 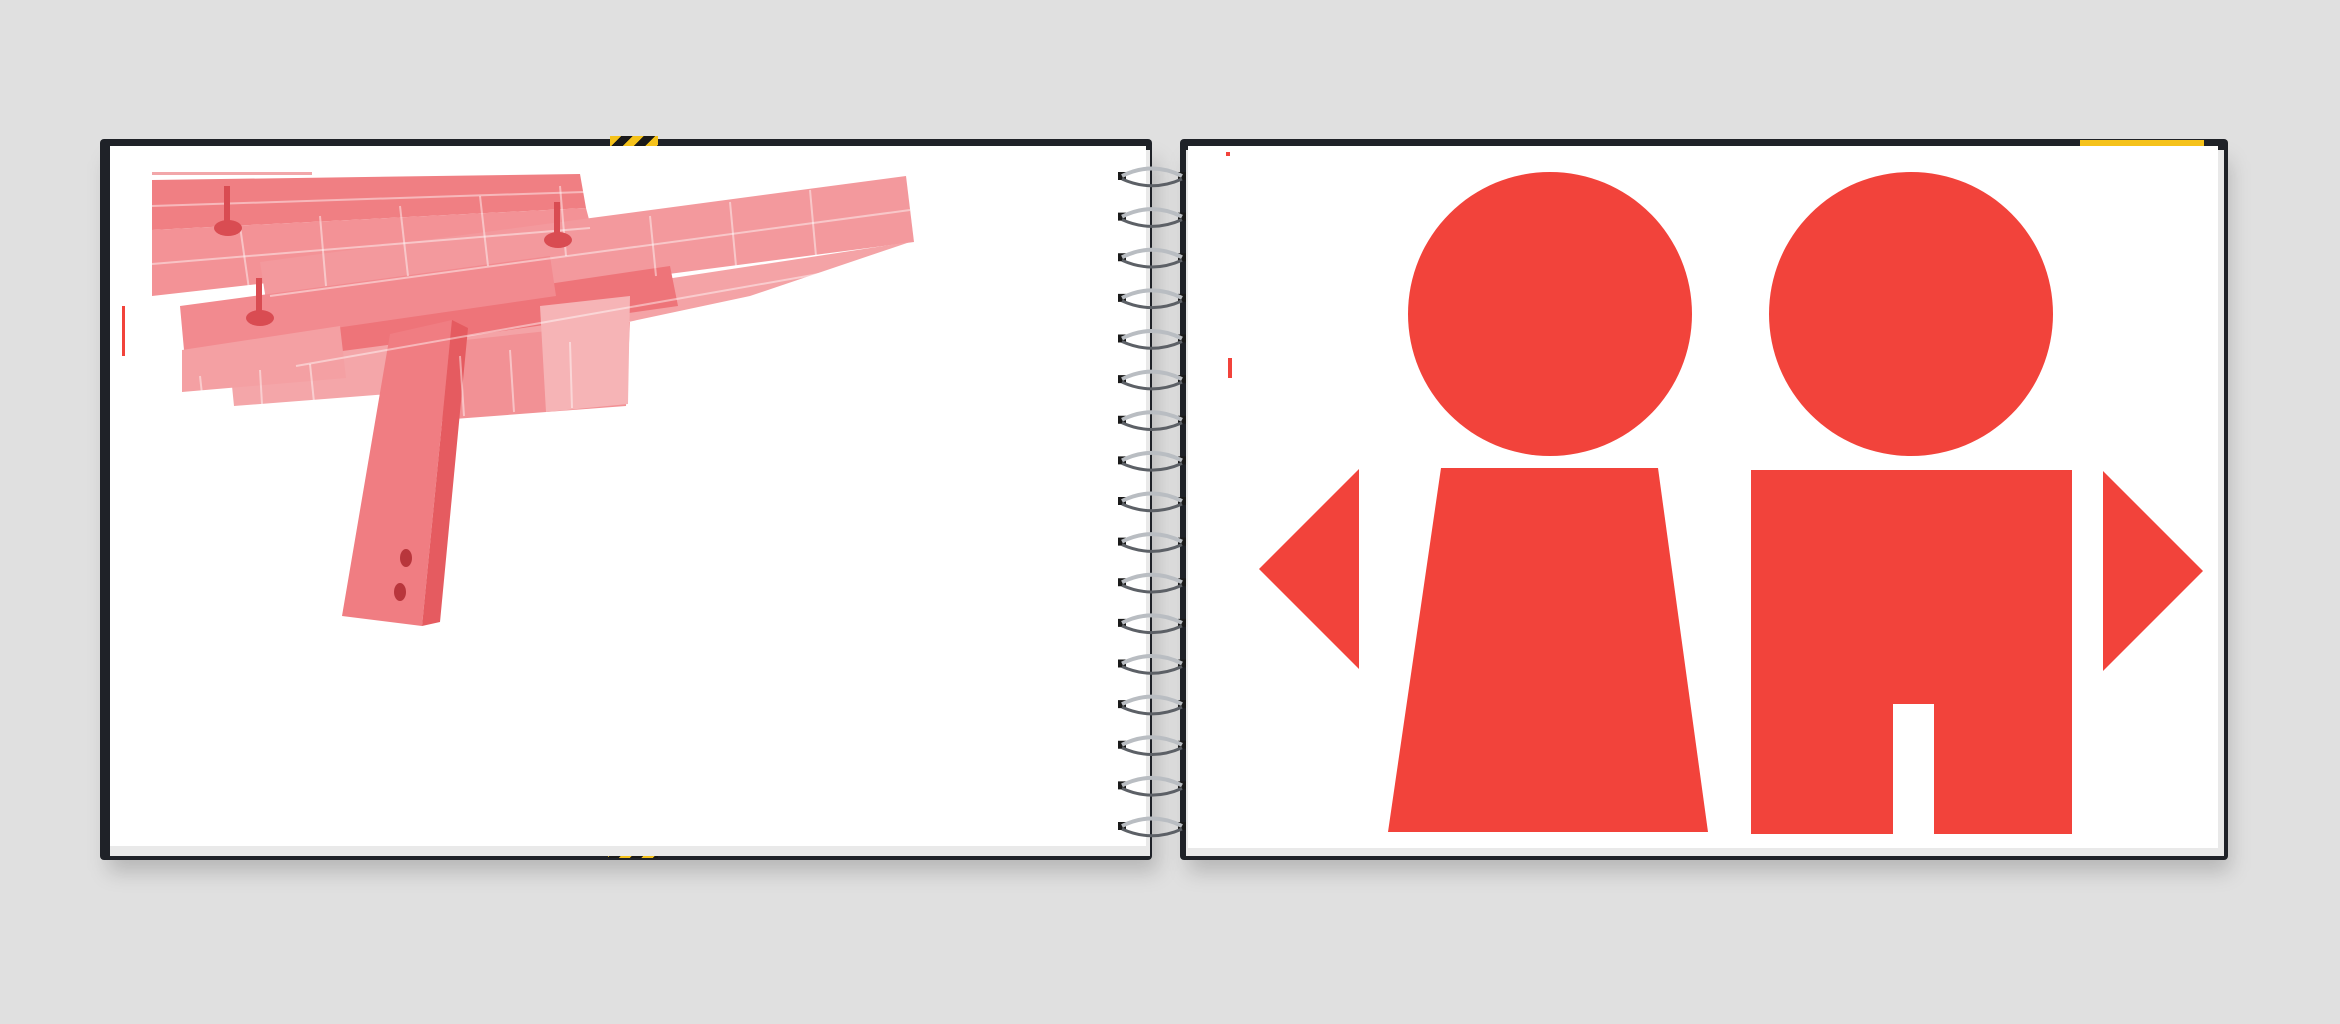 What do you see at coordinates (1309, 569) in the screenshot?
I see `arrow-left-icon` at bounding box center [1309, 569].